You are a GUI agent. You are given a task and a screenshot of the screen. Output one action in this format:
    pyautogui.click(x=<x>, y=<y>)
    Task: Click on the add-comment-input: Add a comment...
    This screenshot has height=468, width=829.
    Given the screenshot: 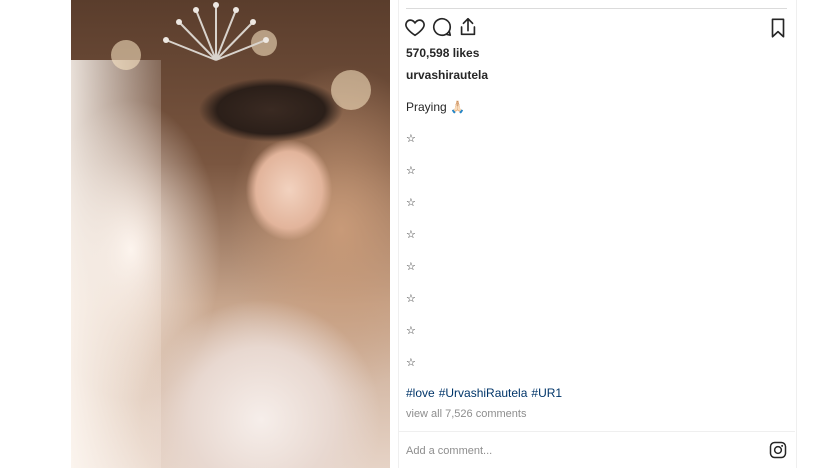 What is the action you would take?
    pyautogui.click(x=449, y=451)
    